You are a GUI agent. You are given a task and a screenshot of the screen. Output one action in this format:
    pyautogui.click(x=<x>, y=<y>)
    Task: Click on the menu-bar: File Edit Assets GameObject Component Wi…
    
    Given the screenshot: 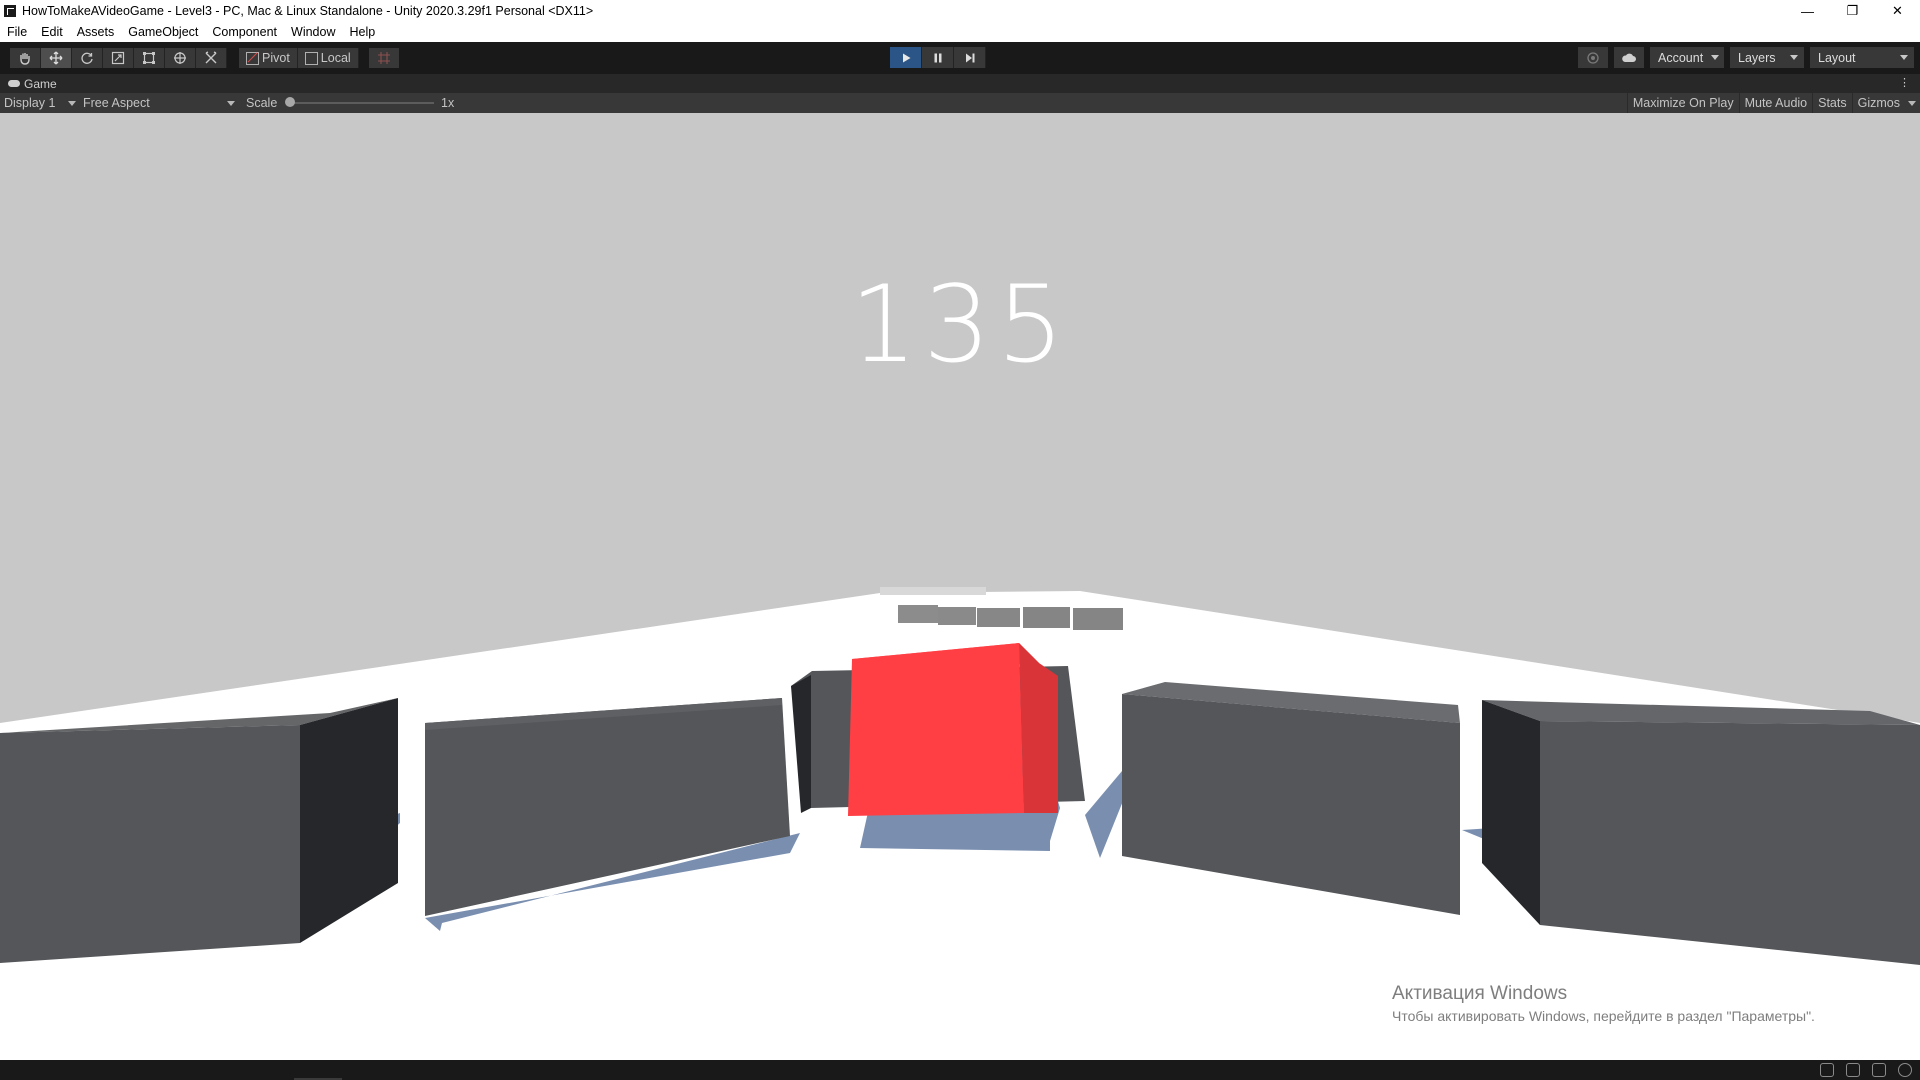 What is the action you would take?
    pyautogui.click(x=960, y=32)
    